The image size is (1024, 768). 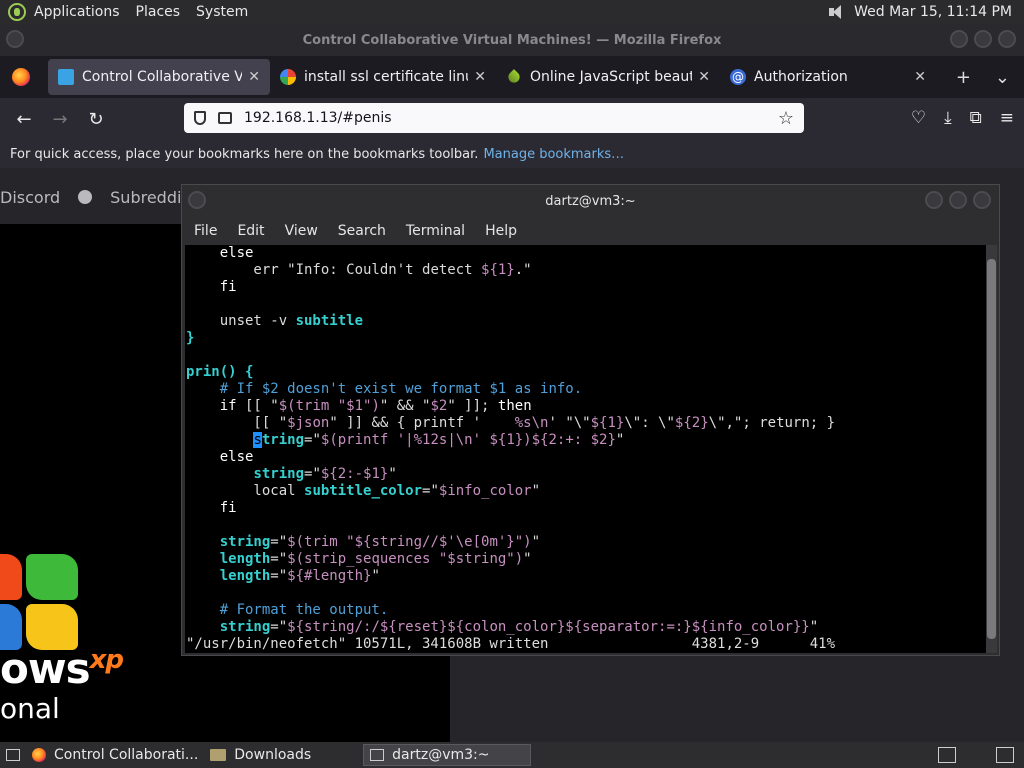 I want to click on system-menu: System, so click(x=222, y=12).